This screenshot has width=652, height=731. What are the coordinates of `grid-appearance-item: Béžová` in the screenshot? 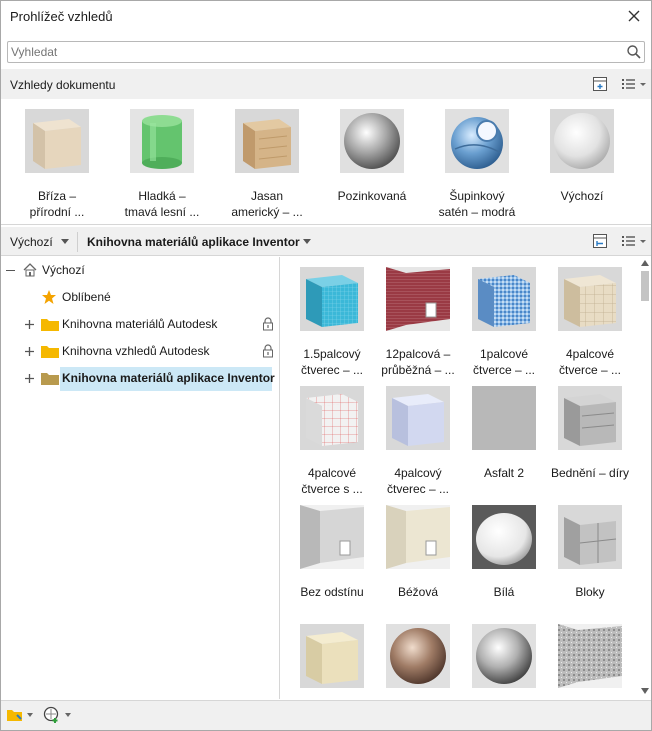 It's located at (418, 552).